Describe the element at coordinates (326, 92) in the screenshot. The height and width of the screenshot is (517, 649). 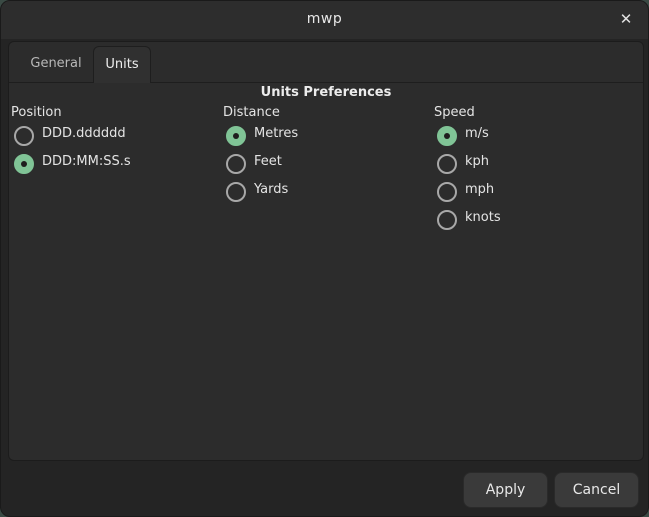
I see `units-preferences-title: Units Preferences` at that location.